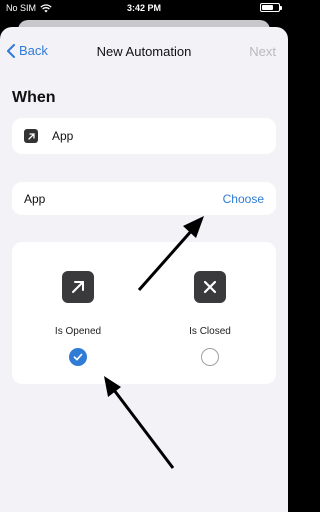 The image size is (320, 512). Describe the element at coordinates (210, 331) in the screenshot. I see `is-closed-label: Is Closed` at that location.